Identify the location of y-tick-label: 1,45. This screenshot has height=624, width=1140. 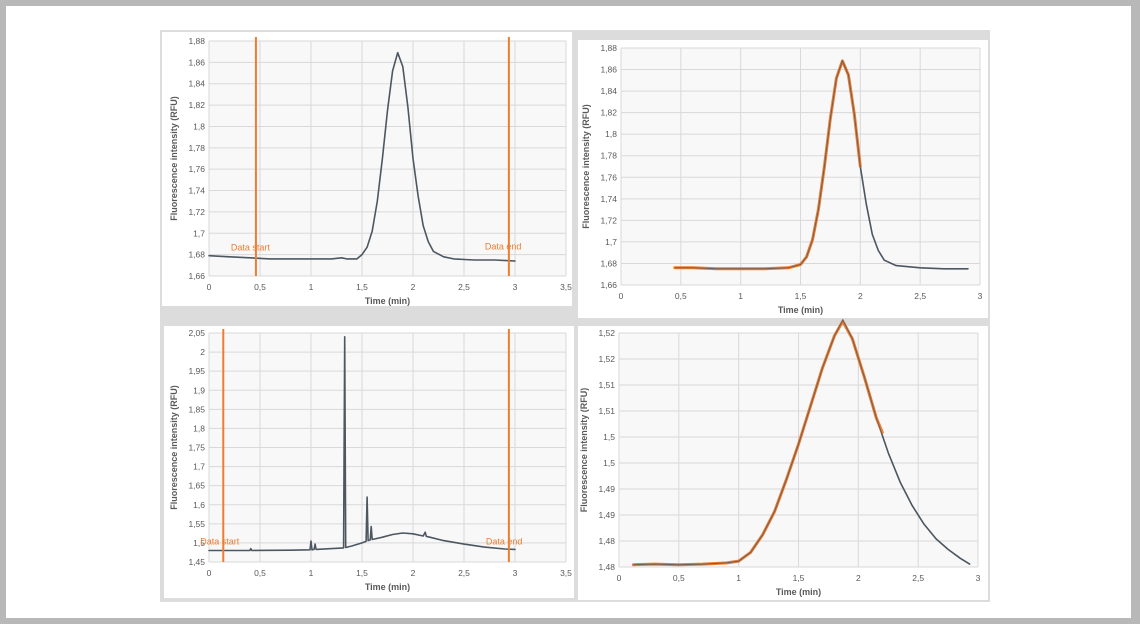
(196, 562).